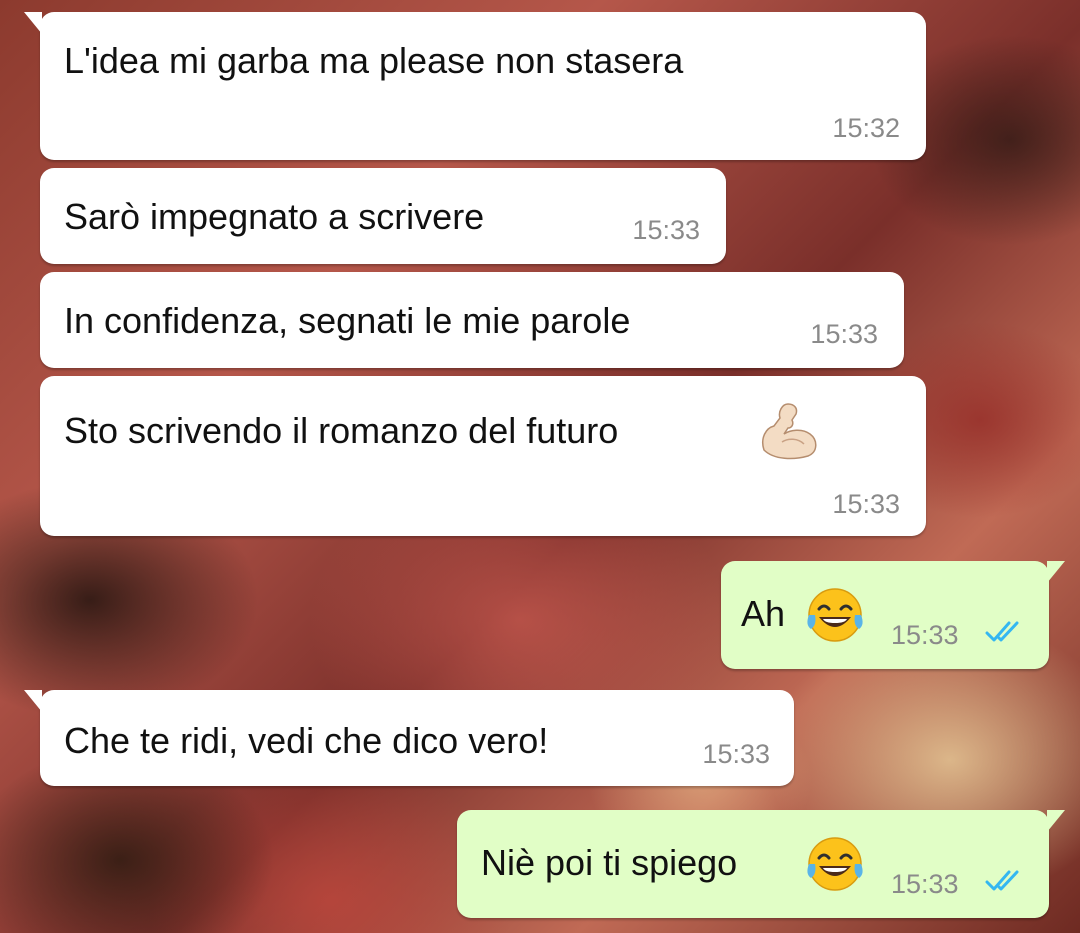 The width and height of the screenshot is (1080, 933). I want to click on message-text: L'idea mi garba ma please non stasera, so click(374, 60).